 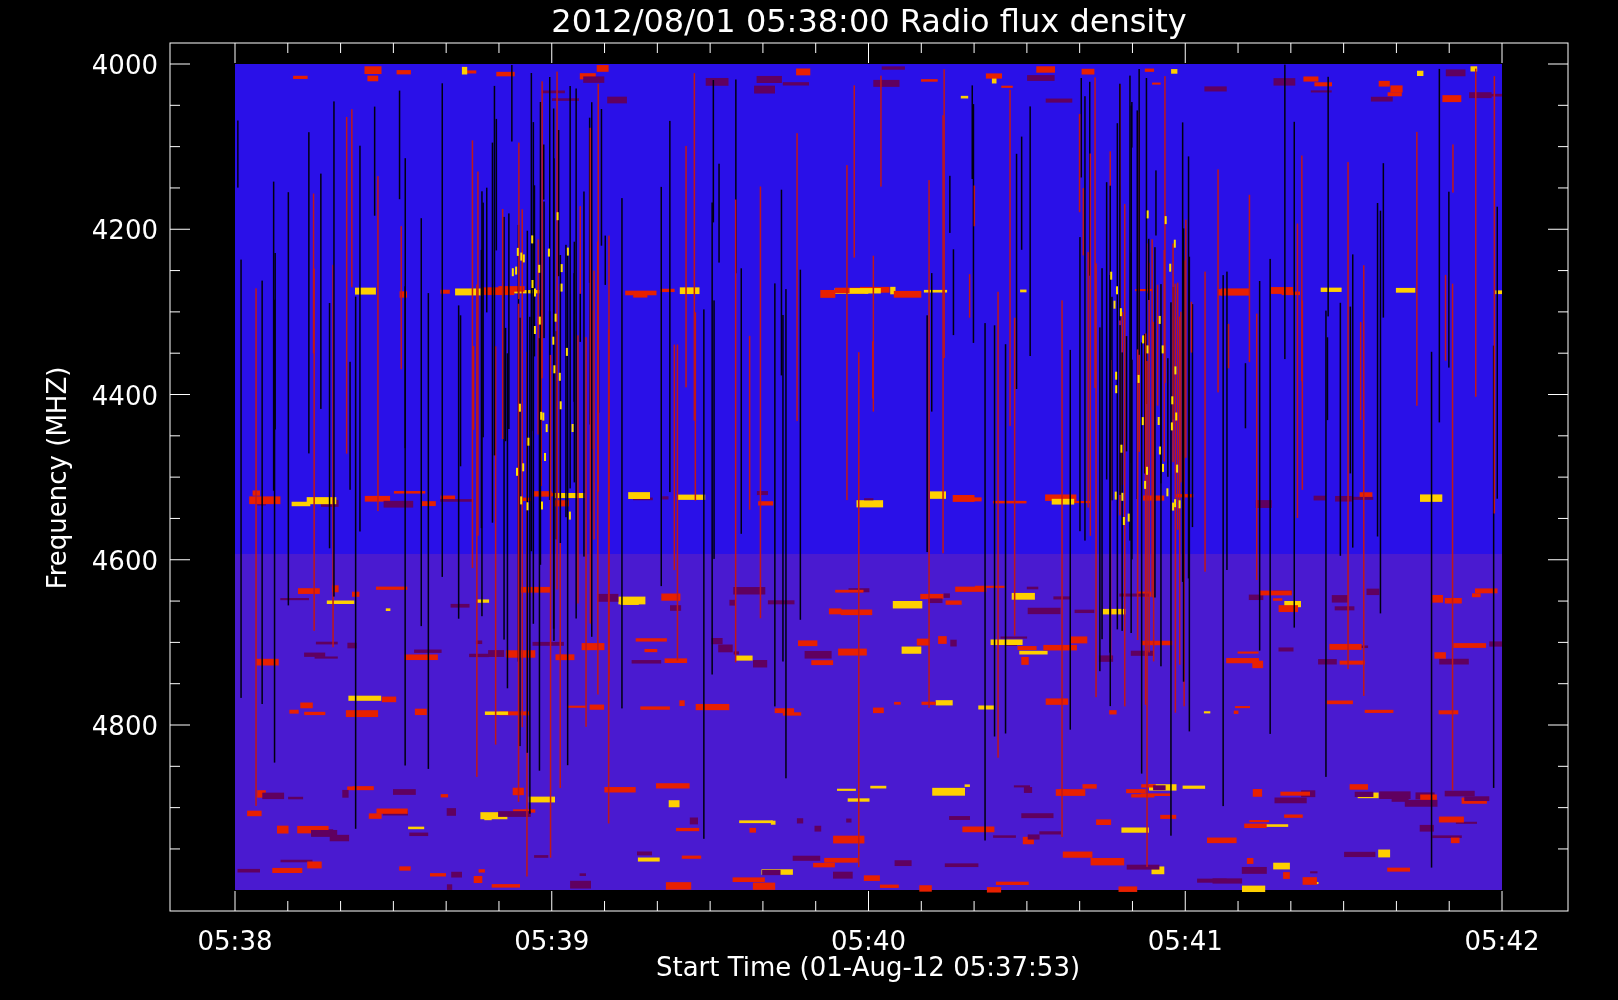 I want to click on y-tick-label: 4600, so click(x=124, y=560).